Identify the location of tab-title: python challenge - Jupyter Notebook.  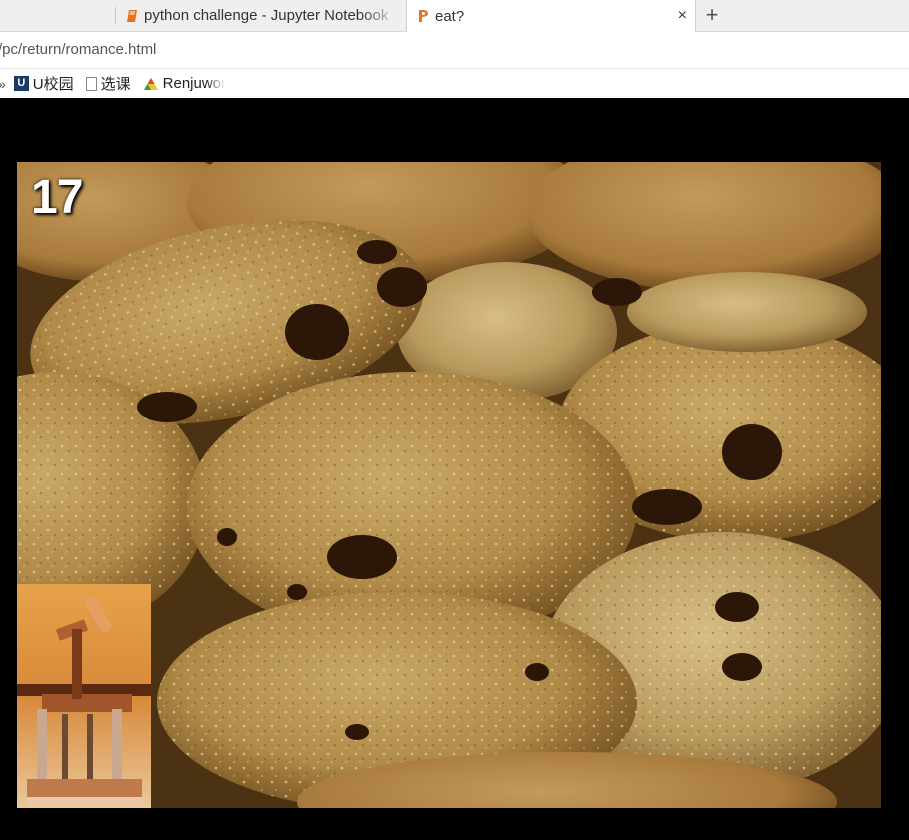
(266, 15).